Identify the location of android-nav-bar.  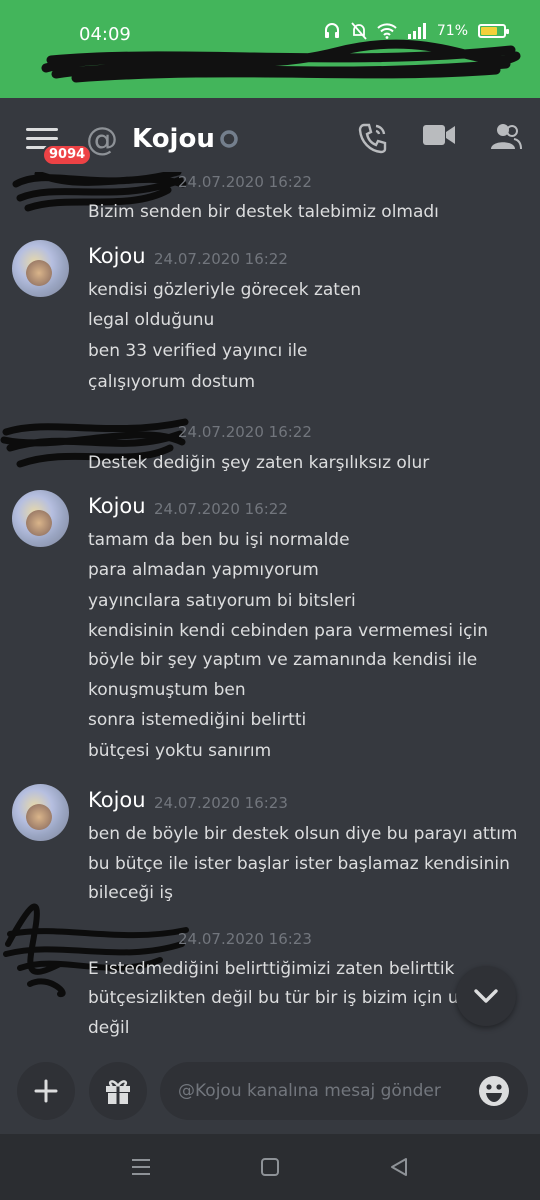
(270, 1167).